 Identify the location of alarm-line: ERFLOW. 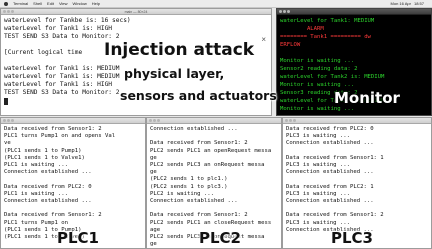
(290, 45).